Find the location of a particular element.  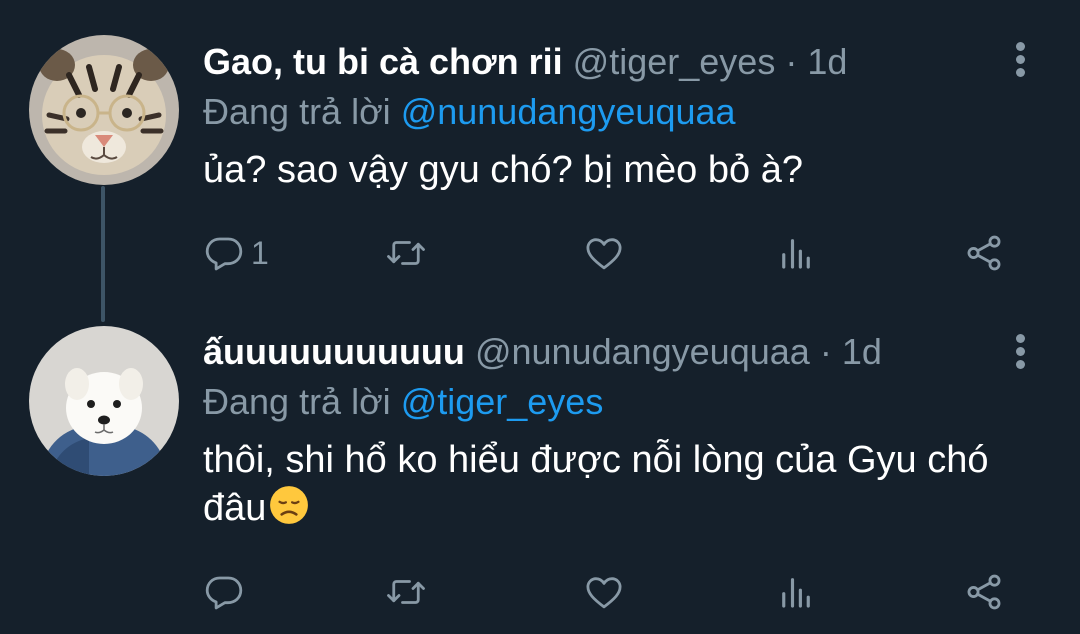

replying-to-handle: @tiger_eyes is located at coordinates (502, 401).